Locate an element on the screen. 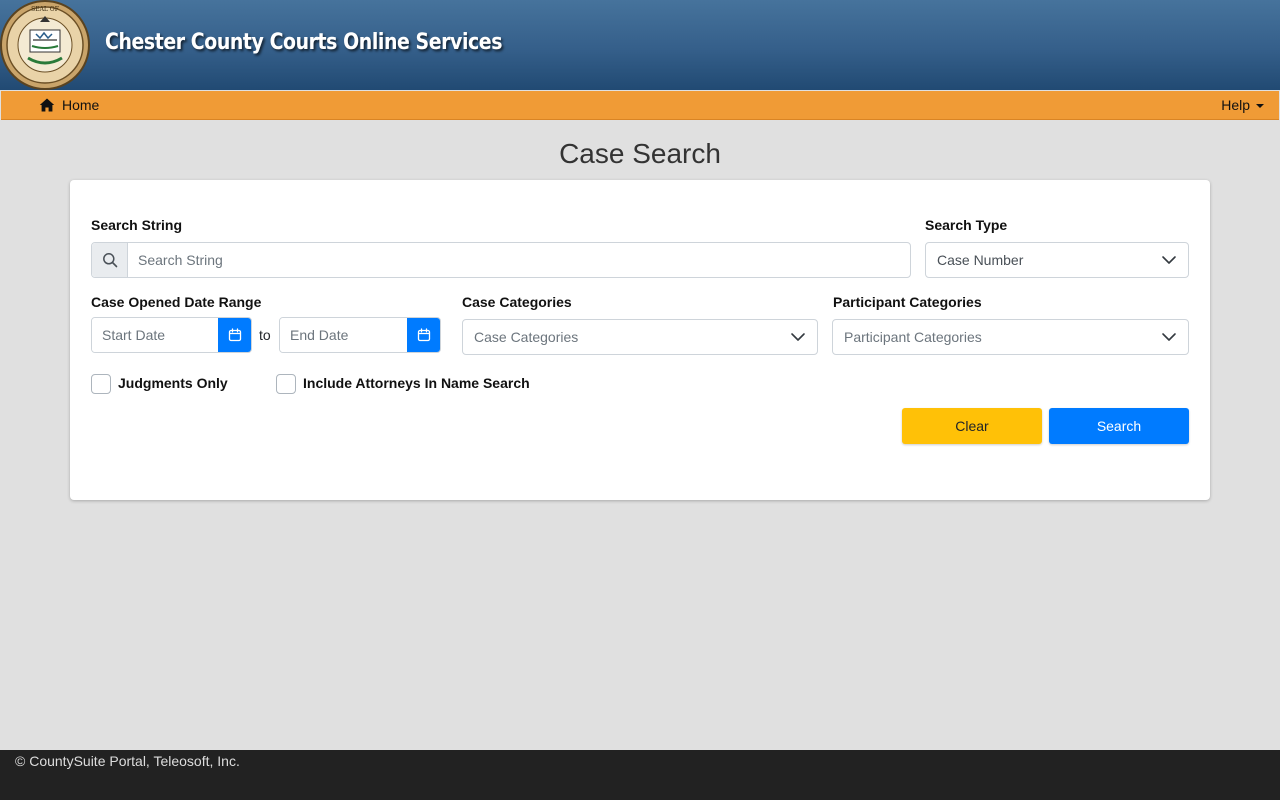 This screenshot has height=800, width=1280. footer-copyright: © CountySuite Portal, Teleosoft, Inc. is located at coordinates (127, 761).